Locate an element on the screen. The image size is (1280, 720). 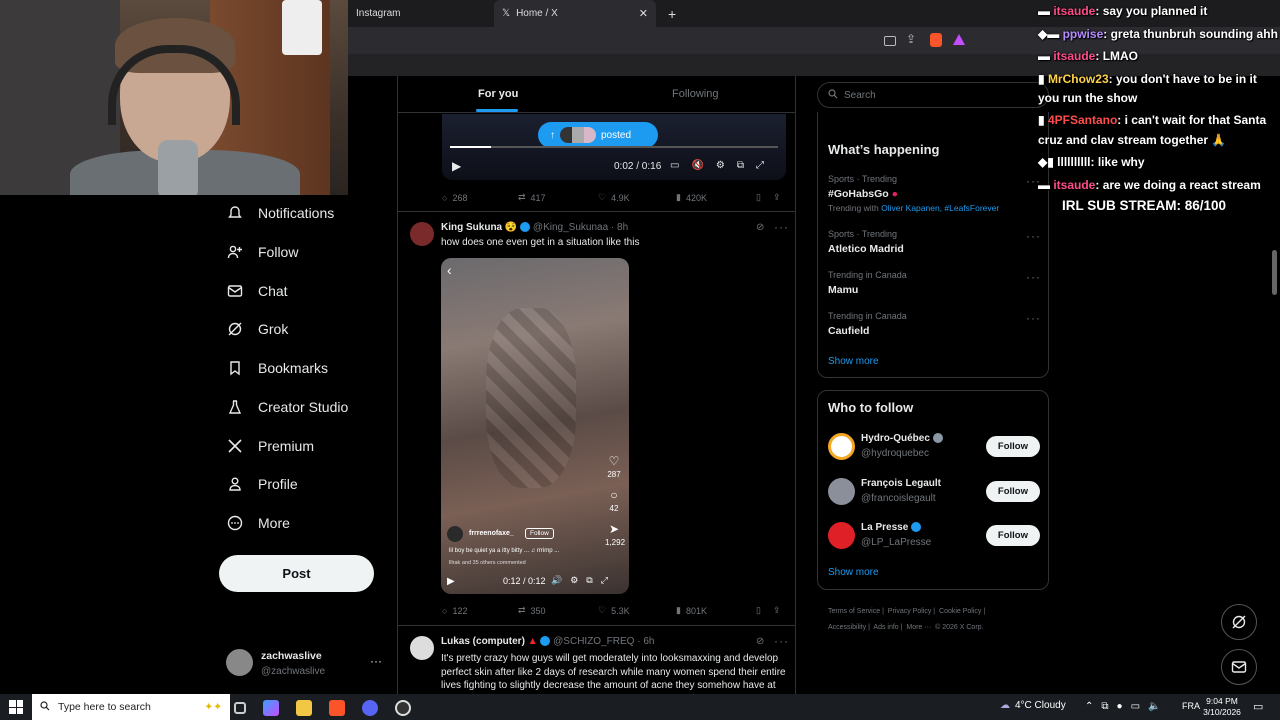
like-button: ♡ 4.9K is located at coordinates (637, 197).